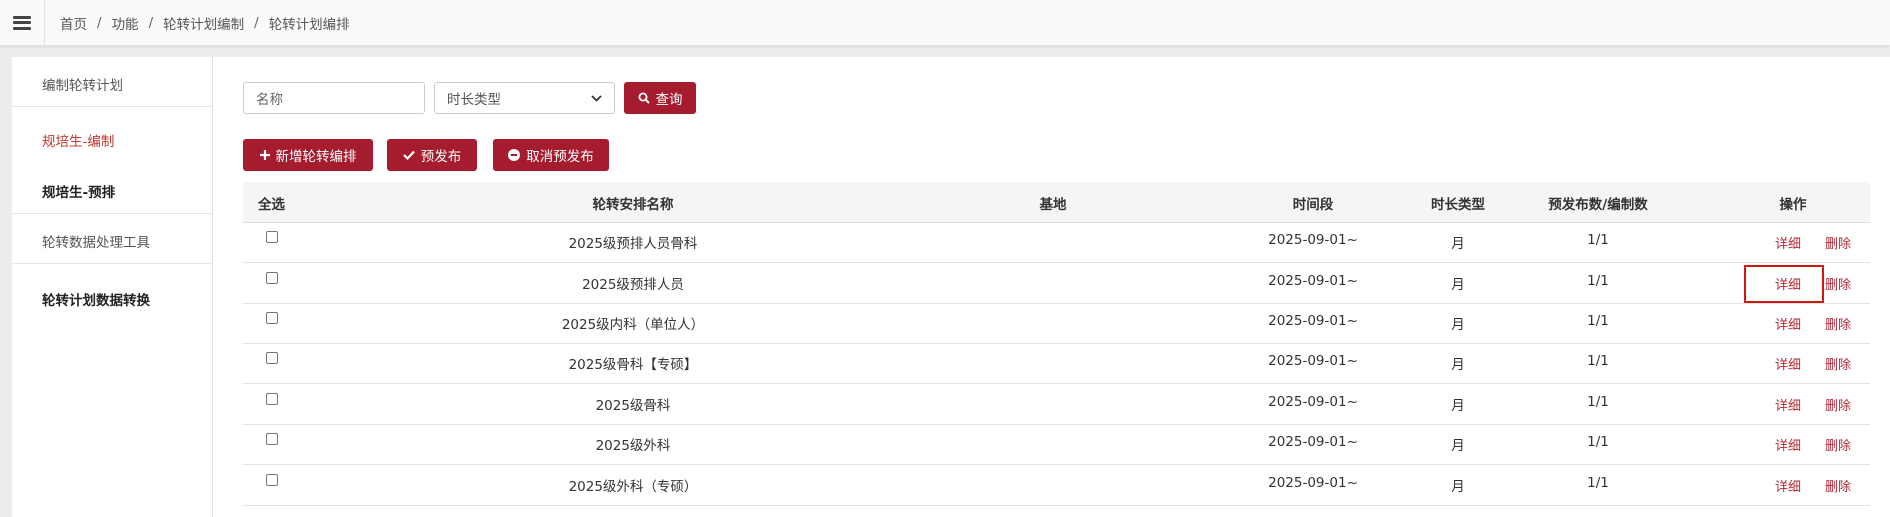 This screenshot has width=1890, height=517. What do you see at coordinates (1056, 404) in the screenshot?
I see `table-row: 2025级骨科 2025-09-01~ 月 1/1 详细 删除` at bounding box center [1056, 404].